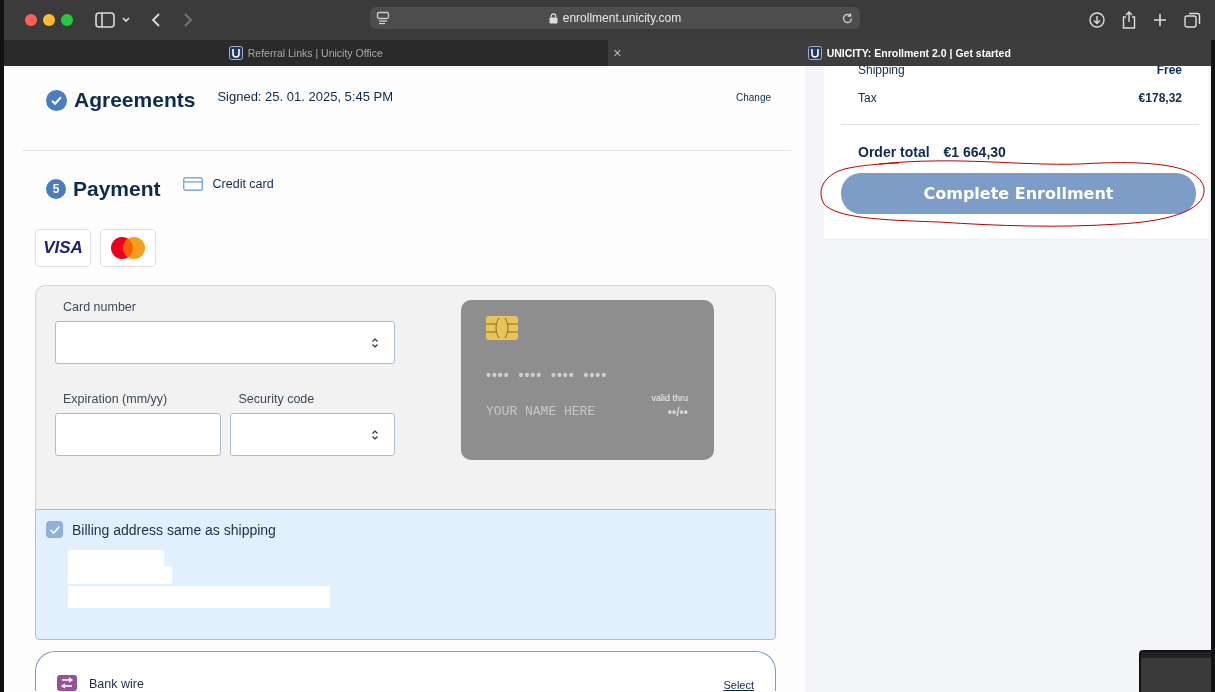 This screenshot has width=1215, height=692. I want to click on checkmark-icon, so click(54, 529).